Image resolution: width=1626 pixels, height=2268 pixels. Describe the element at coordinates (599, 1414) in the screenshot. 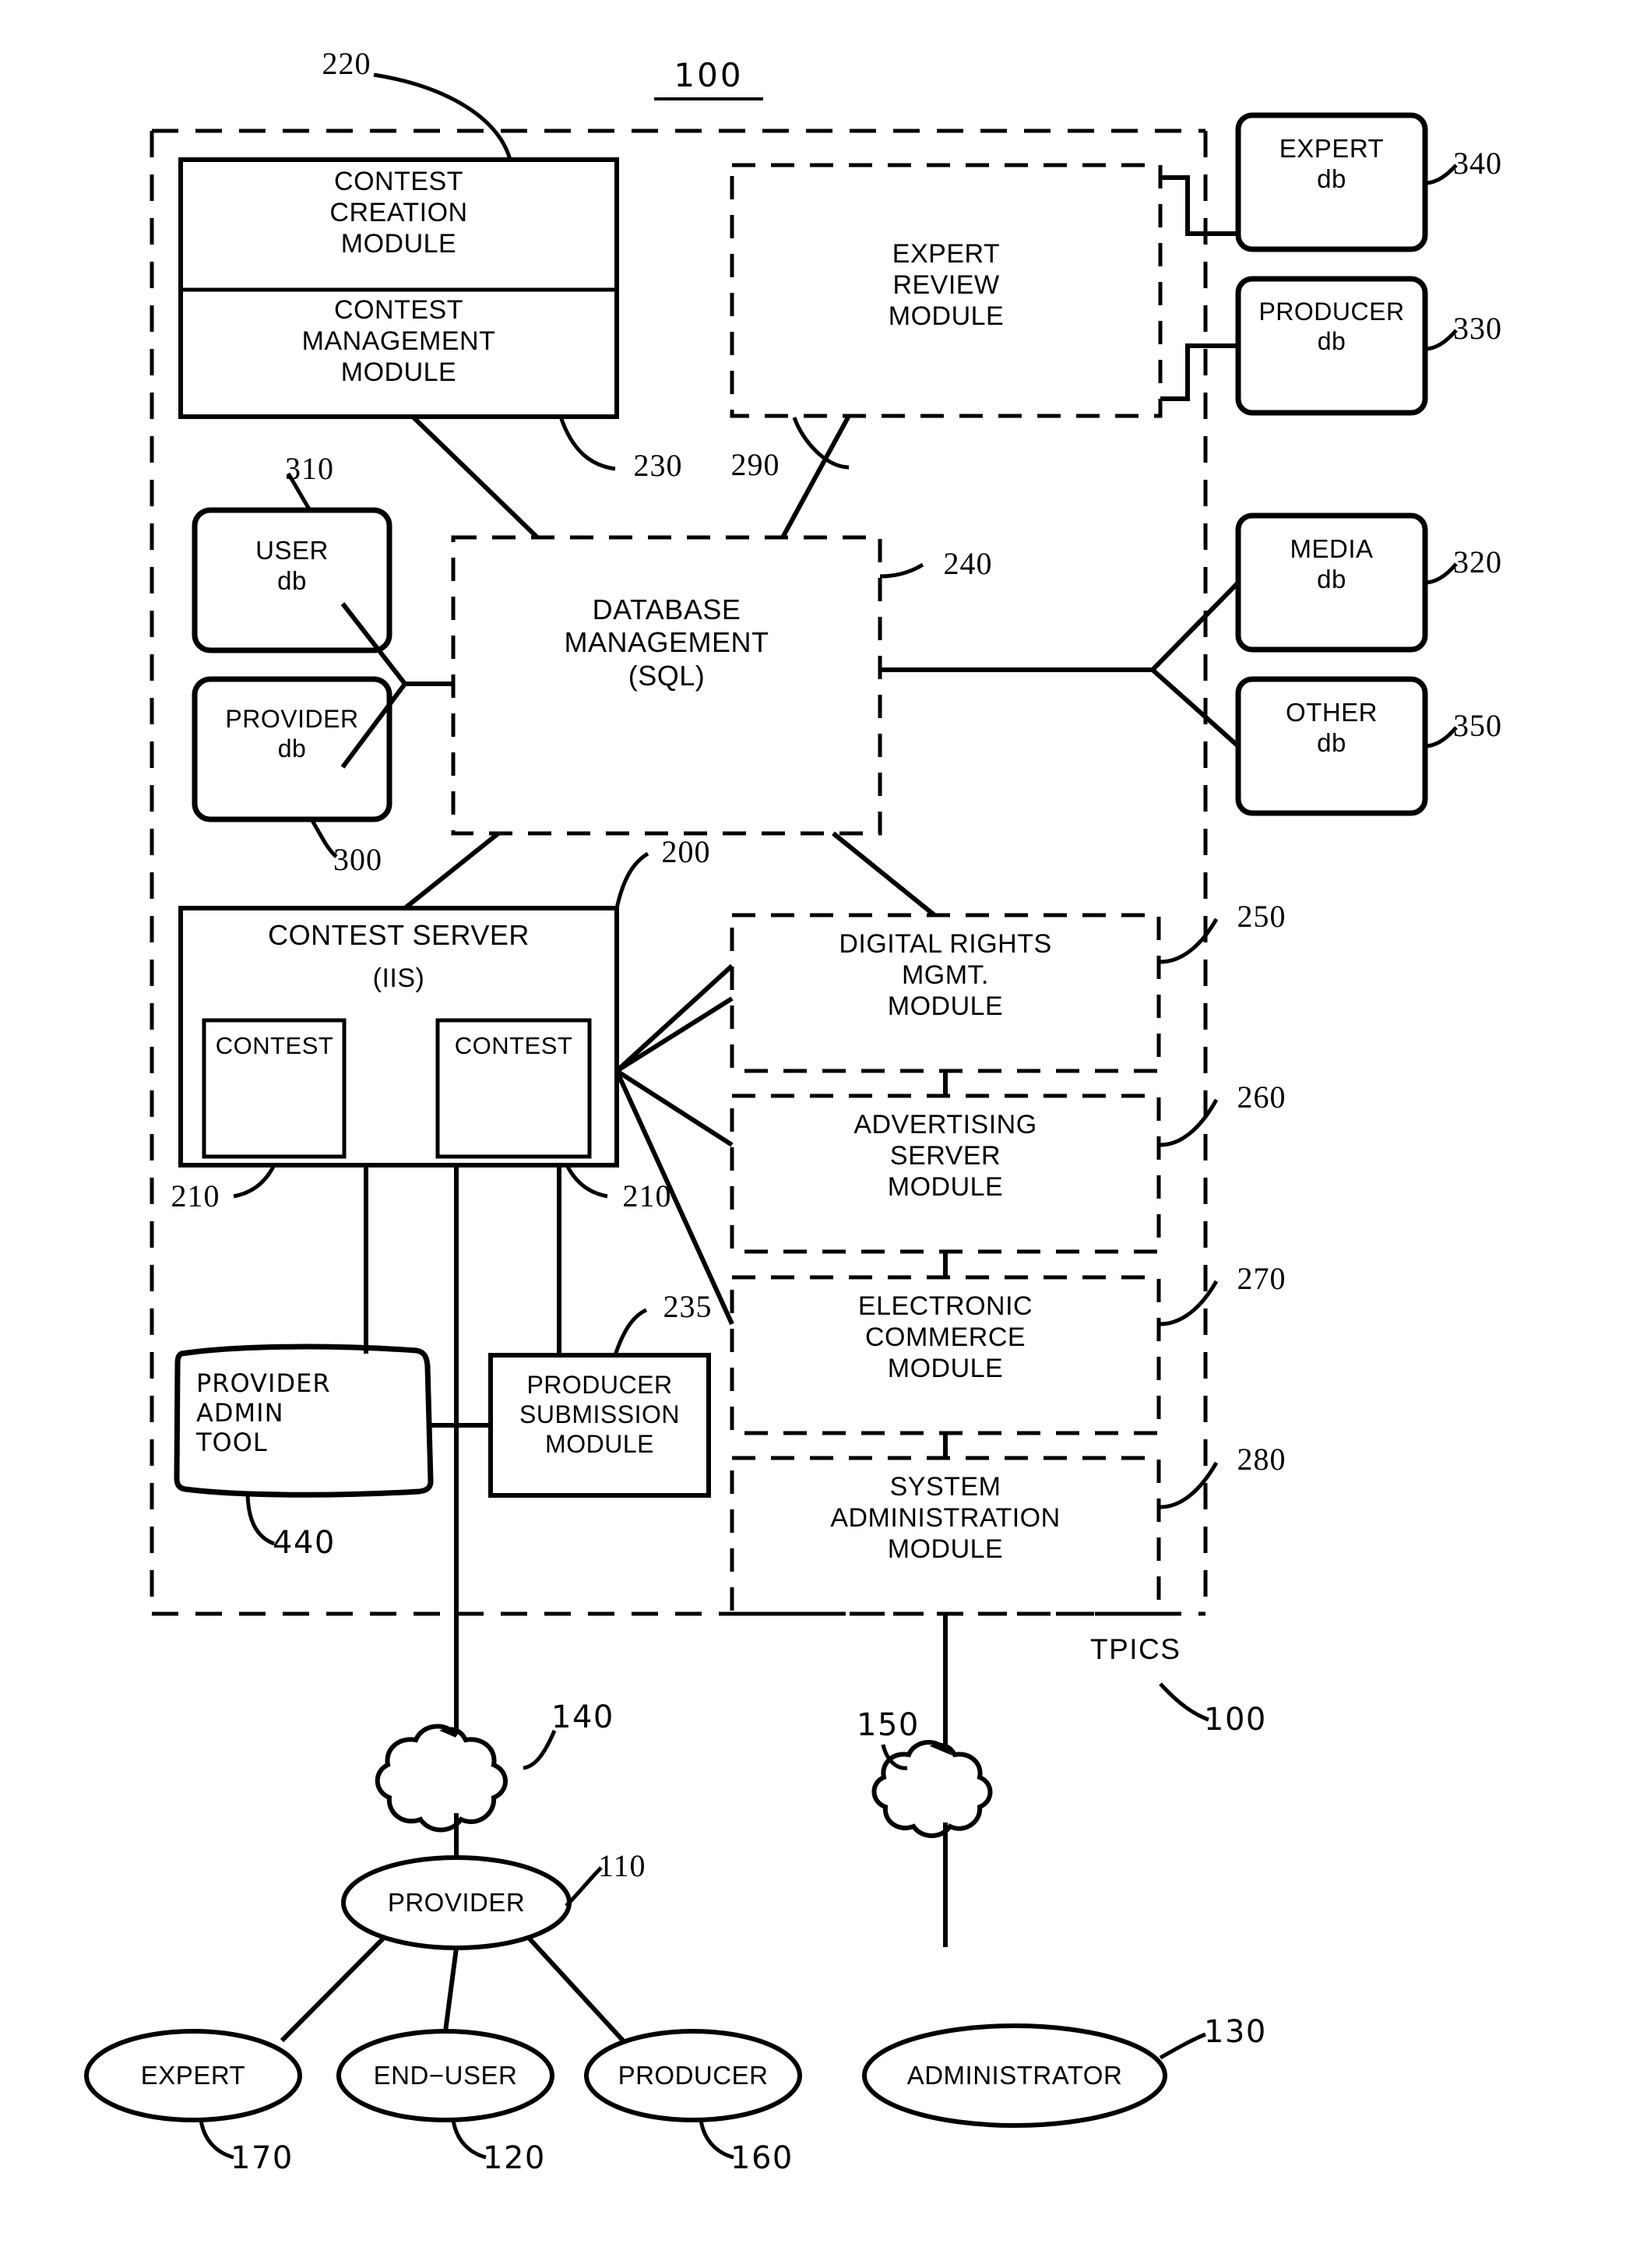

I see `producer-submission-module-label: PRODUCER SUBMISSION MODULE` at that location.